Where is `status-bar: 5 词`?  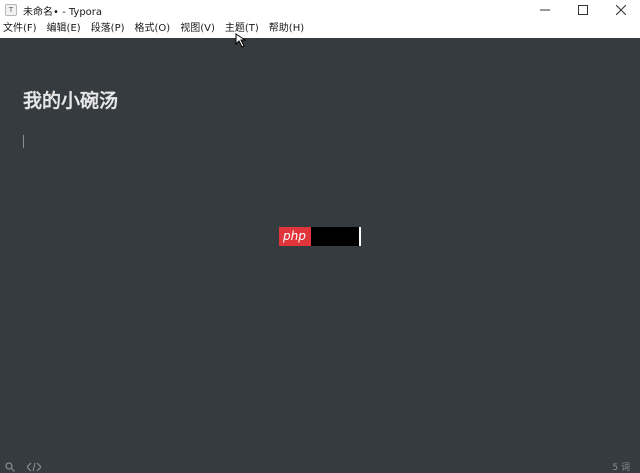
status-bar: 5 词 is located at coordinates (320, 466).